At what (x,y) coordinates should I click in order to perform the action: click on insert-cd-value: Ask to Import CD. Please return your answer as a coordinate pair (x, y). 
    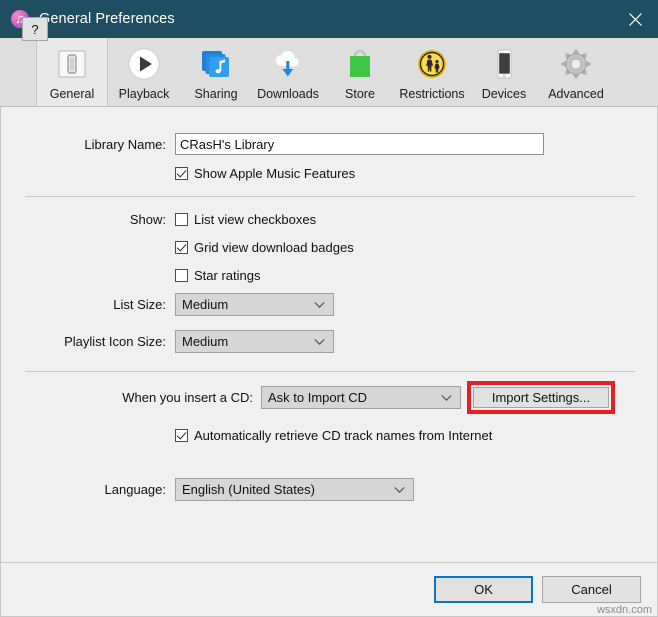
    Looking at the image, I should click on (317, 397).